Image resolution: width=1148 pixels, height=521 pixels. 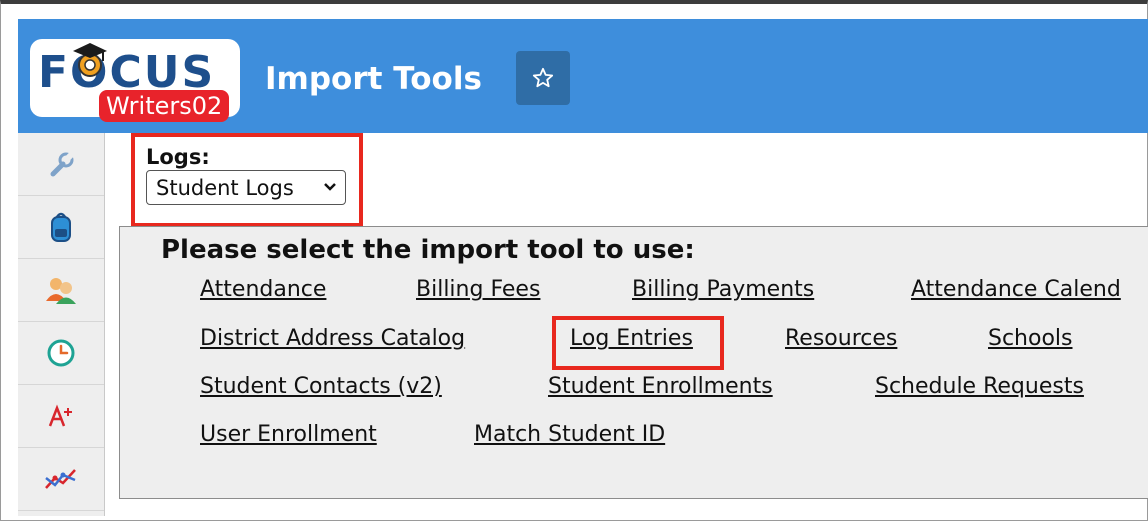 I want to click on sidebar-item-users, so click(x=61, y=290).